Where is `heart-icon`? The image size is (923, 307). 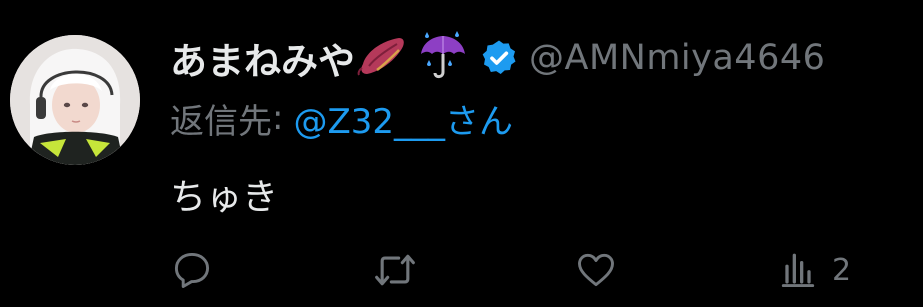
heart-icon is located at coordinates (596, 270).